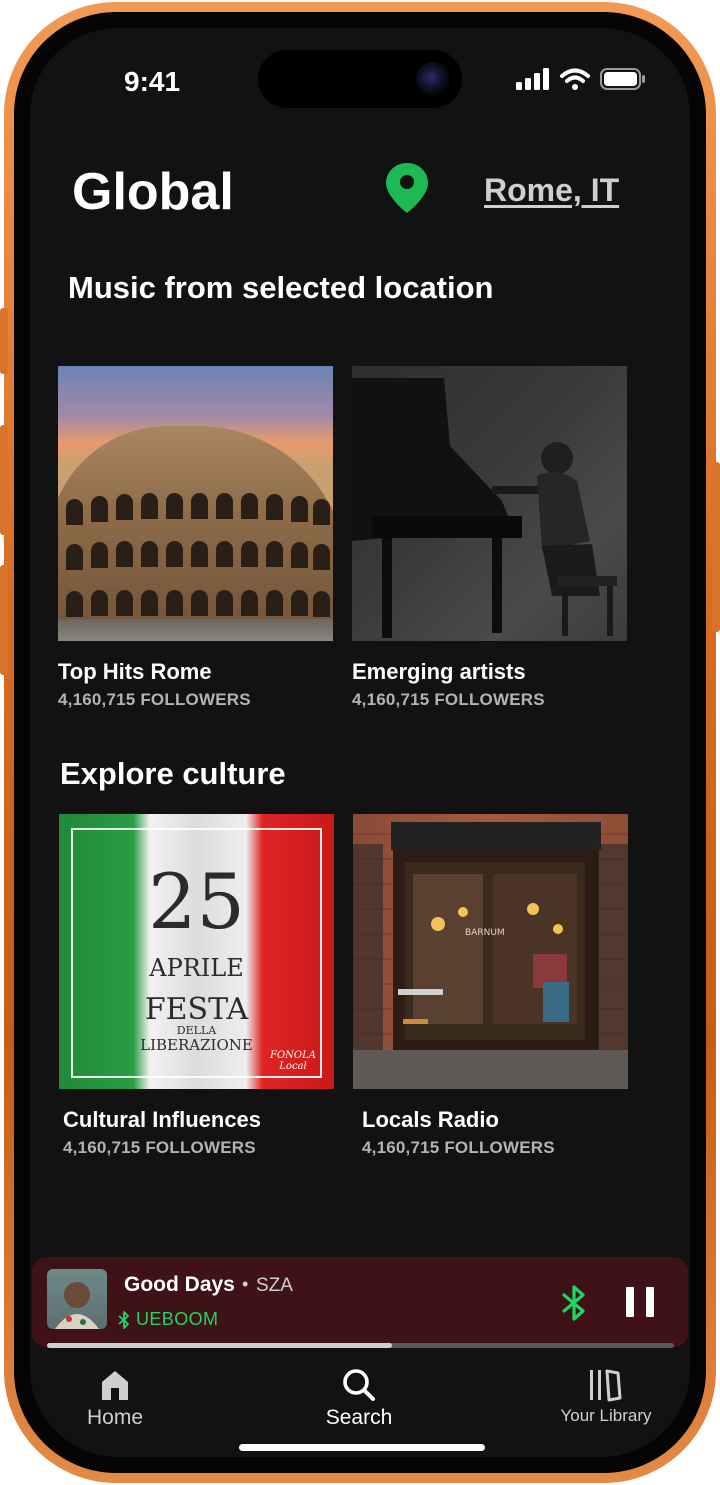 The height and width of the screenshot is (1485, 720). What do you see at coordinates (532, 79) in the screenshot?
I see `signal-icon` at bounding box center [532, 79].